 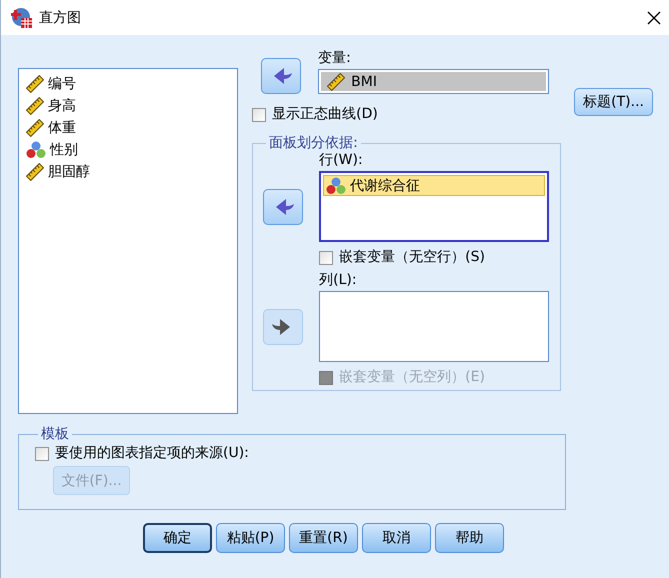 What do you see at coordinates (55, 434) in the screenshot?
I see `group-title: 模板` at bounding box center [55, 434].